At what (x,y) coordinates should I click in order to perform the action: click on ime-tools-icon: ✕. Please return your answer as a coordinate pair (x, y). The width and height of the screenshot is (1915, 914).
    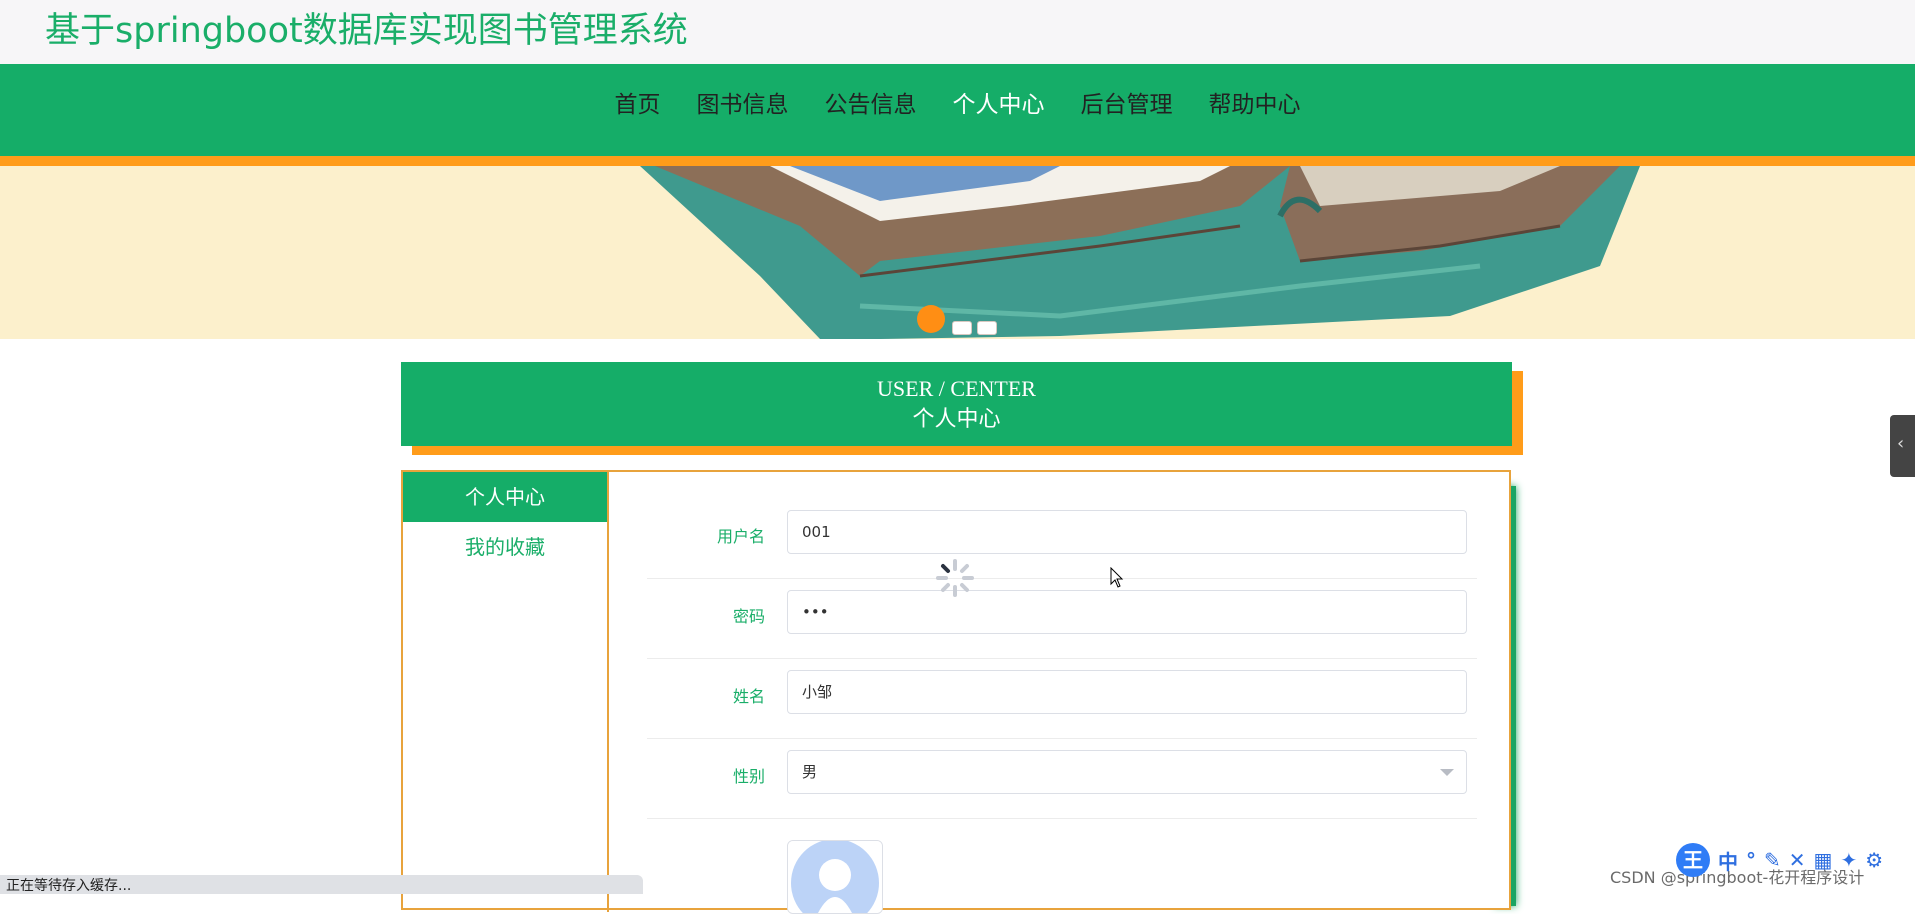
    Looking at the image, I should click on (1797, 860).